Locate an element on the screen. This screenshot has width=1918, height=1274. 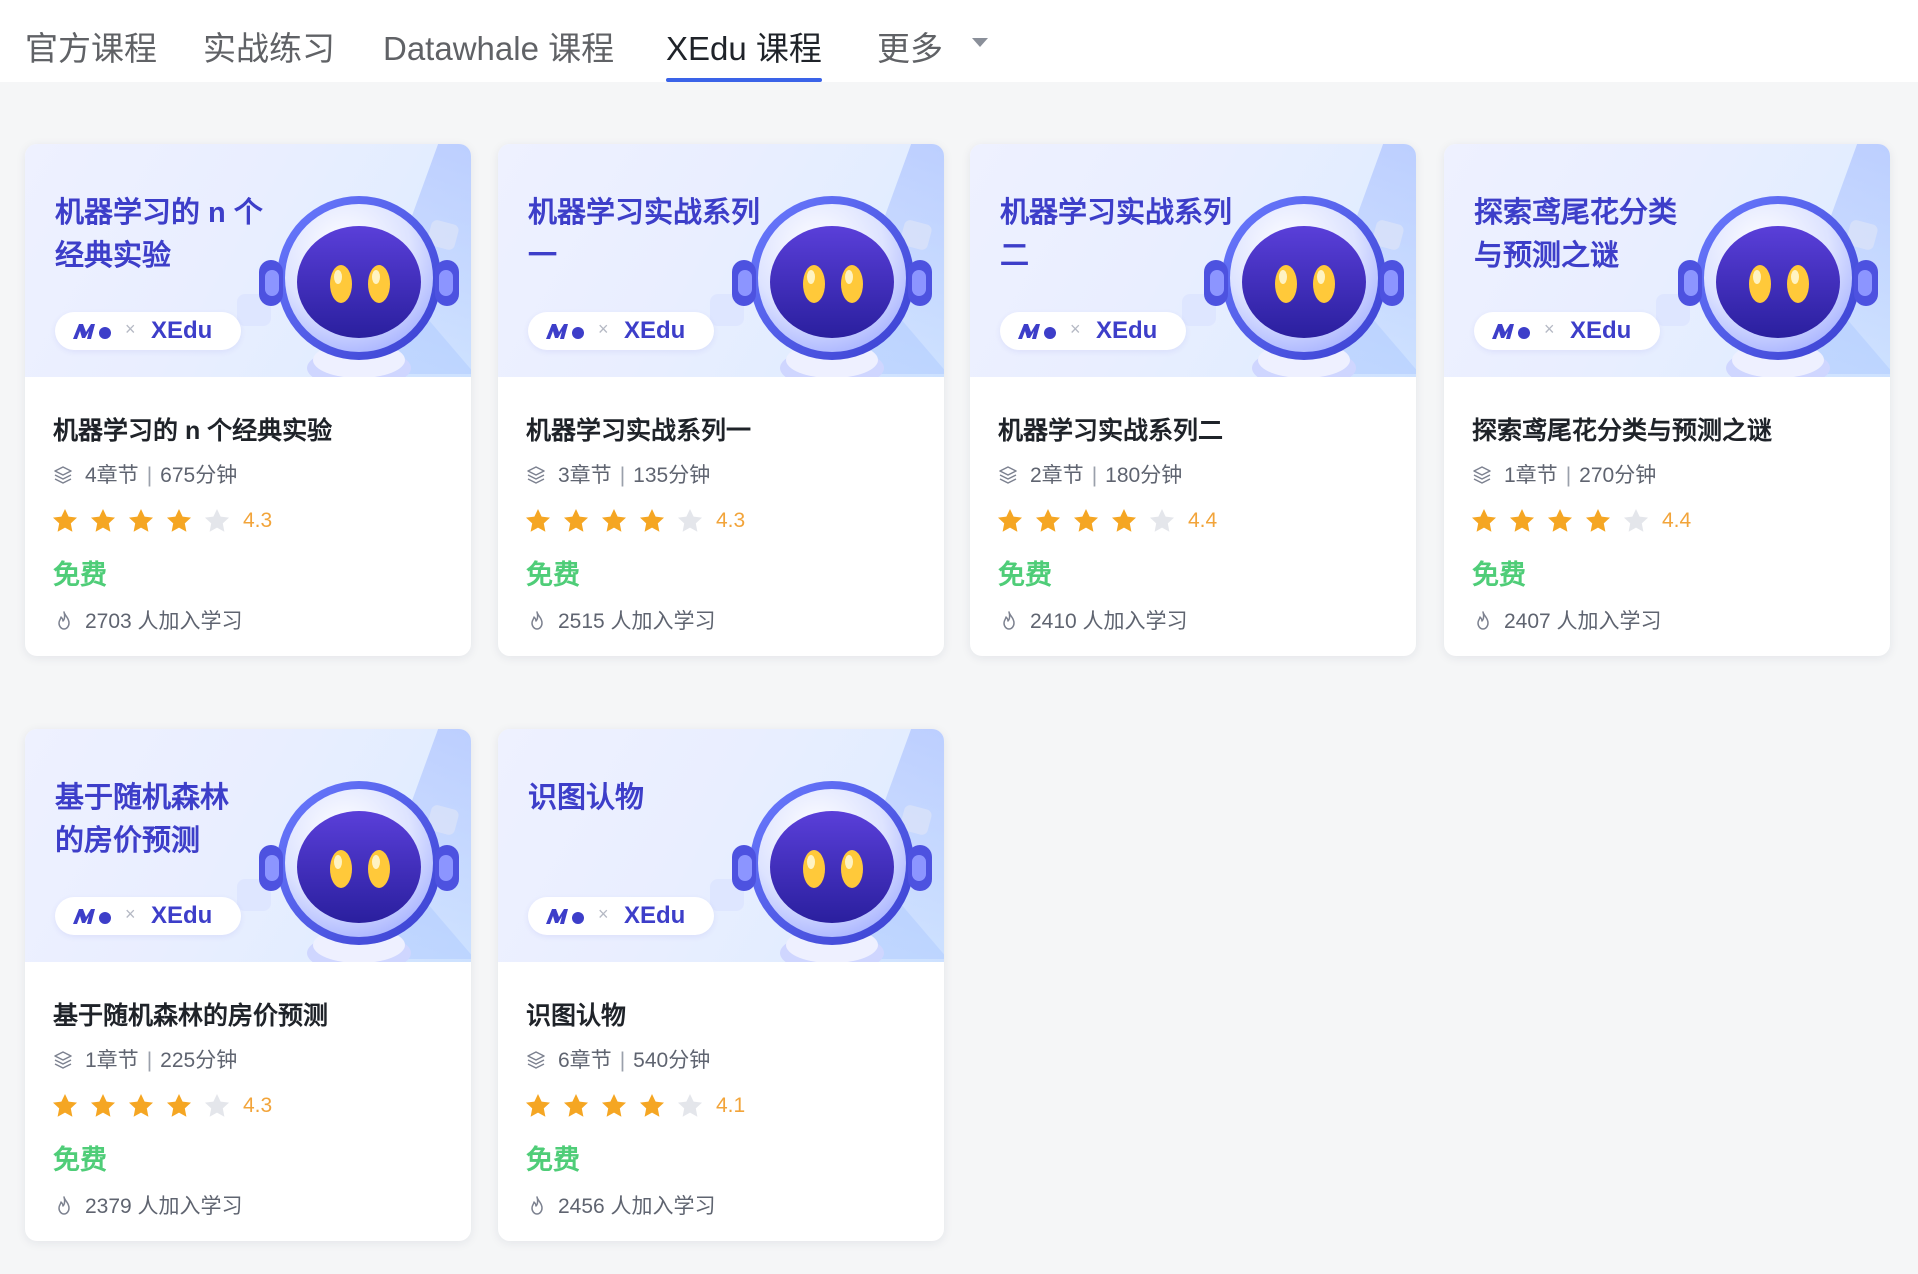
course-banner: 识图认物 × XEdu is located at coordinates (721, 845).